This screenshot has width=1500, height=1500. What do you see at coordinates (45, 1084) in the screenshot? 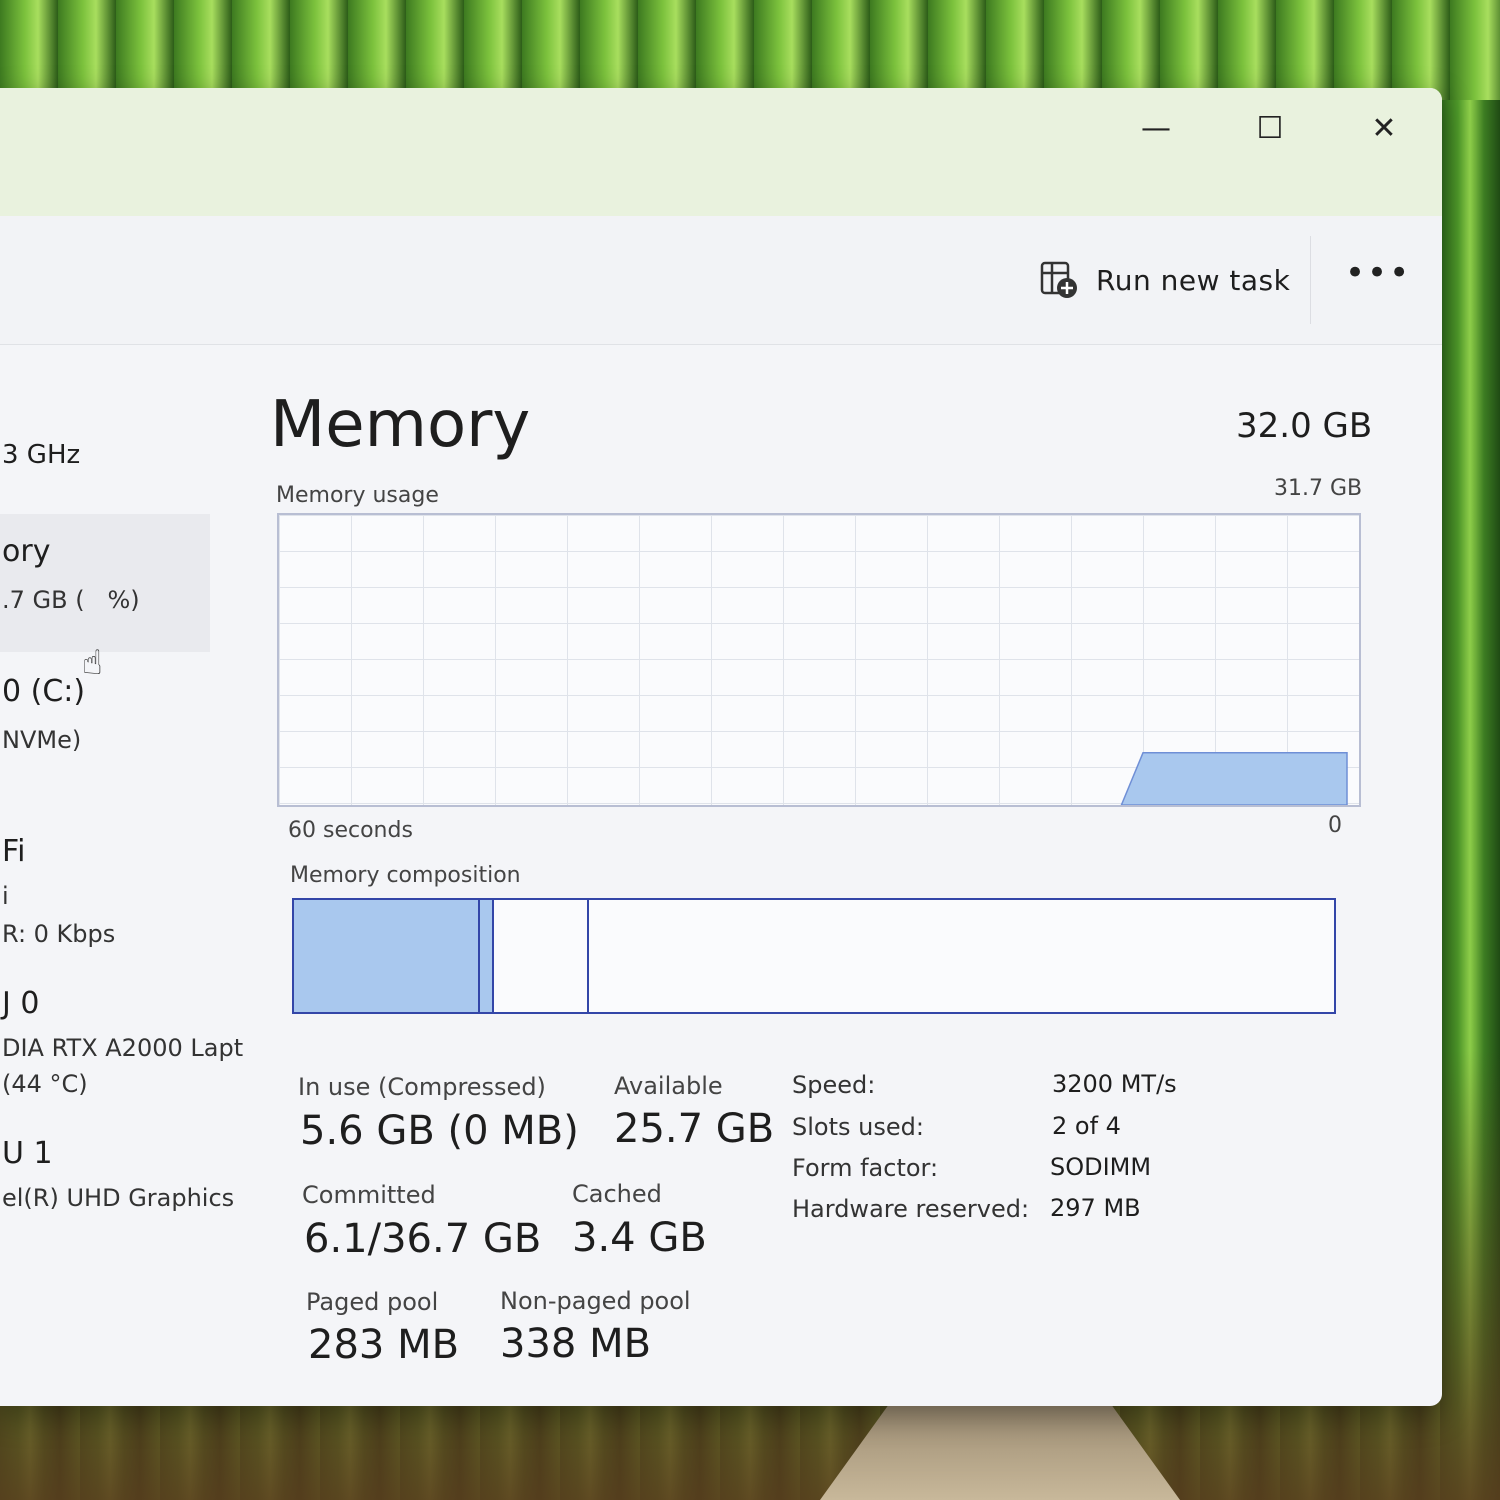
I see `sidebar-gpu0-temp: (44 °C)` at bounding box center [45, 1084].